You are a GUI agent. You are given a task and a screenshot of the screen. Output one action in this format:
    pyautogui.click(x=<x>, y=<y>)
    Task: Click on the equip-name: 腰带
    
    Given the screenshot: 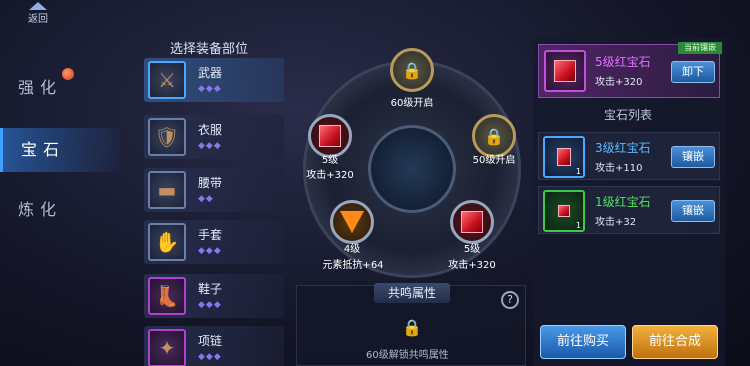 What is the action you would take?
    pyautogui.click(x=210, y=183)
    